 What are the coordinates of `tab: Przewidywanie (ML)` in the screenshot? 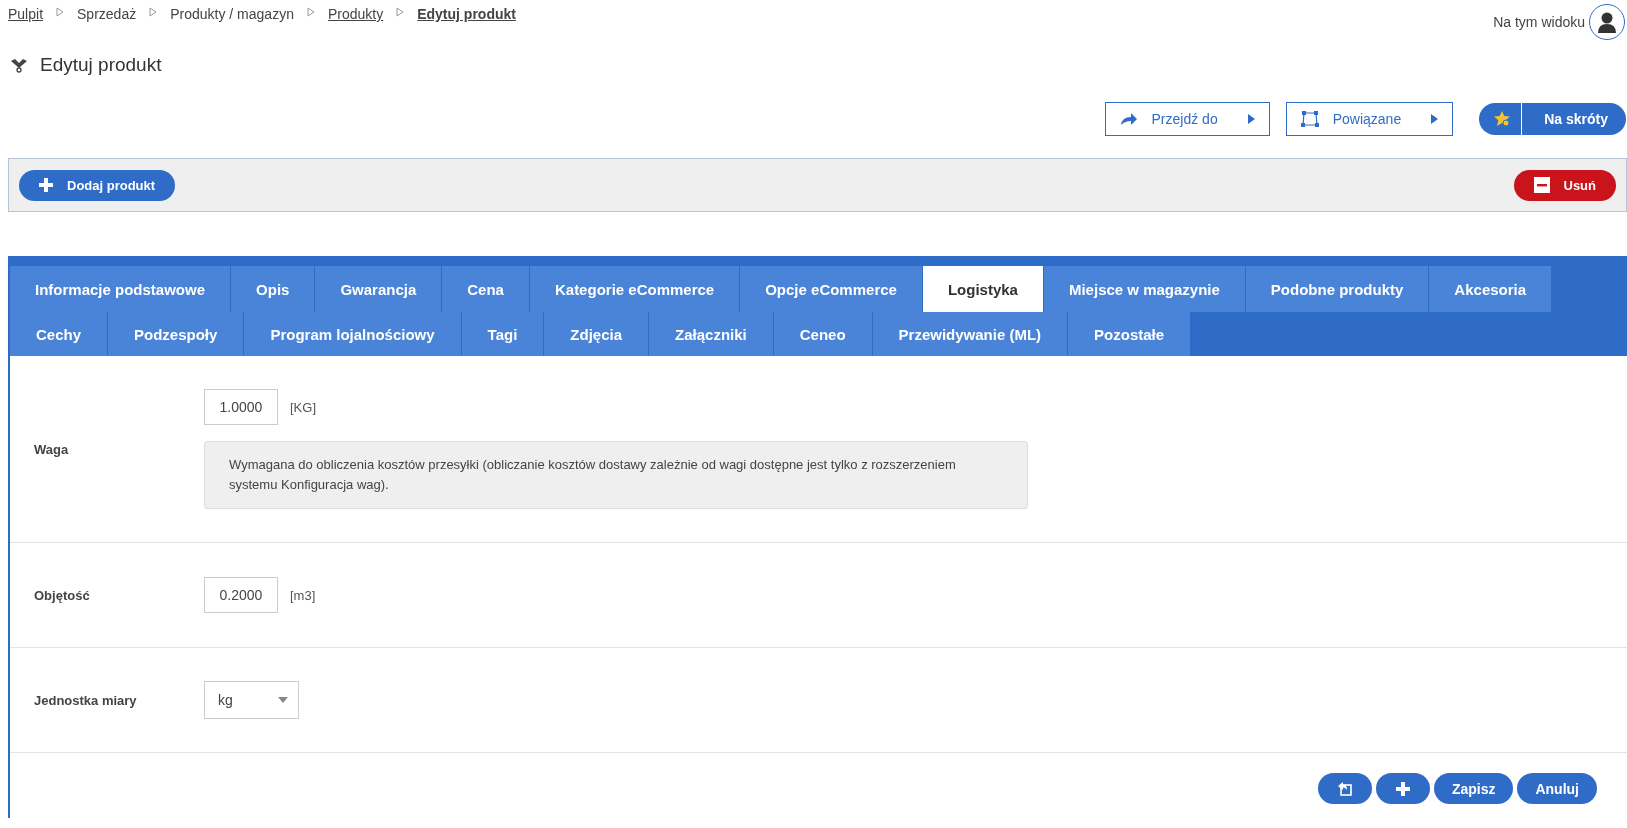 It's located at (970, 334).